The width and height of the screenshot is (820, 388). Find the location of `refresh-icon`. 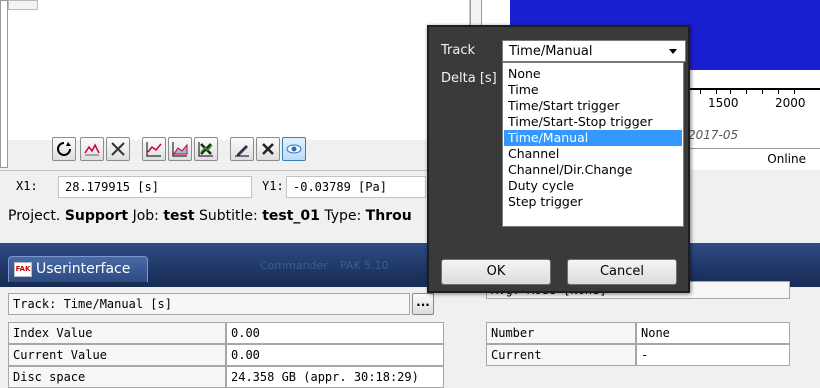

refresh-icon is located at coordinates (64, 149).